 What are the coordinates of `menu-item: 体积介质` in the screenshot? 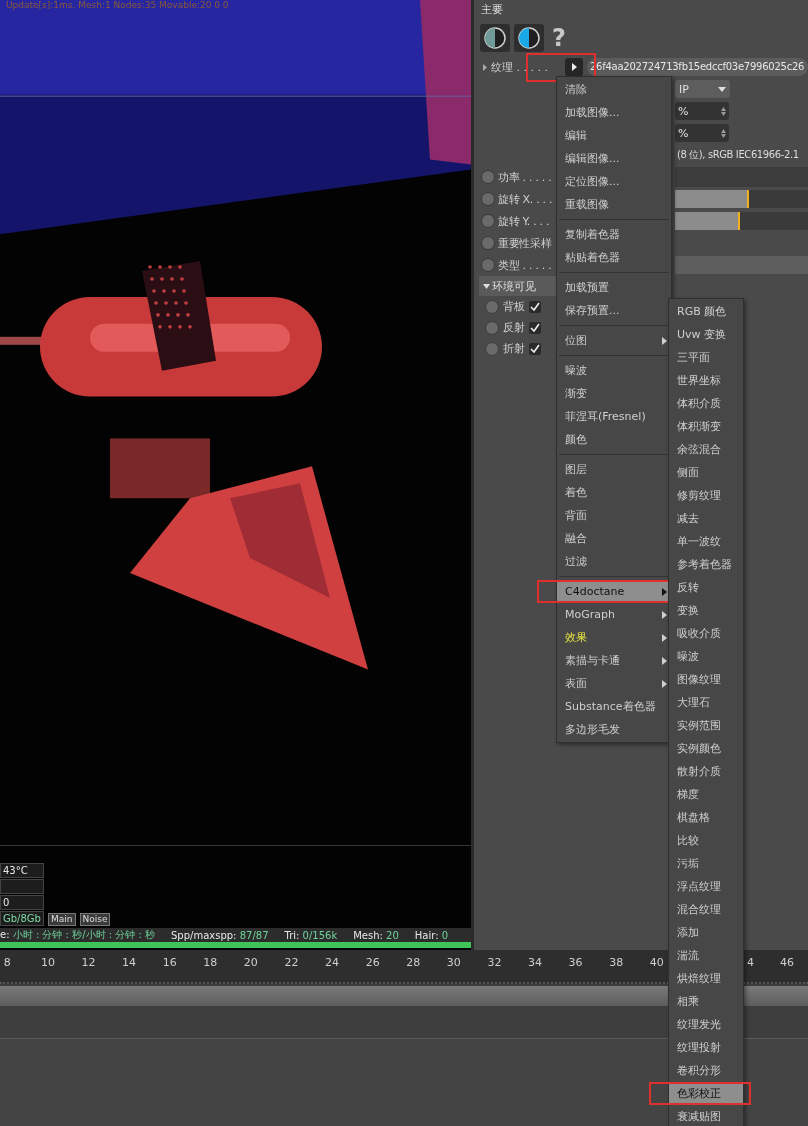 It's located at (706, 403).